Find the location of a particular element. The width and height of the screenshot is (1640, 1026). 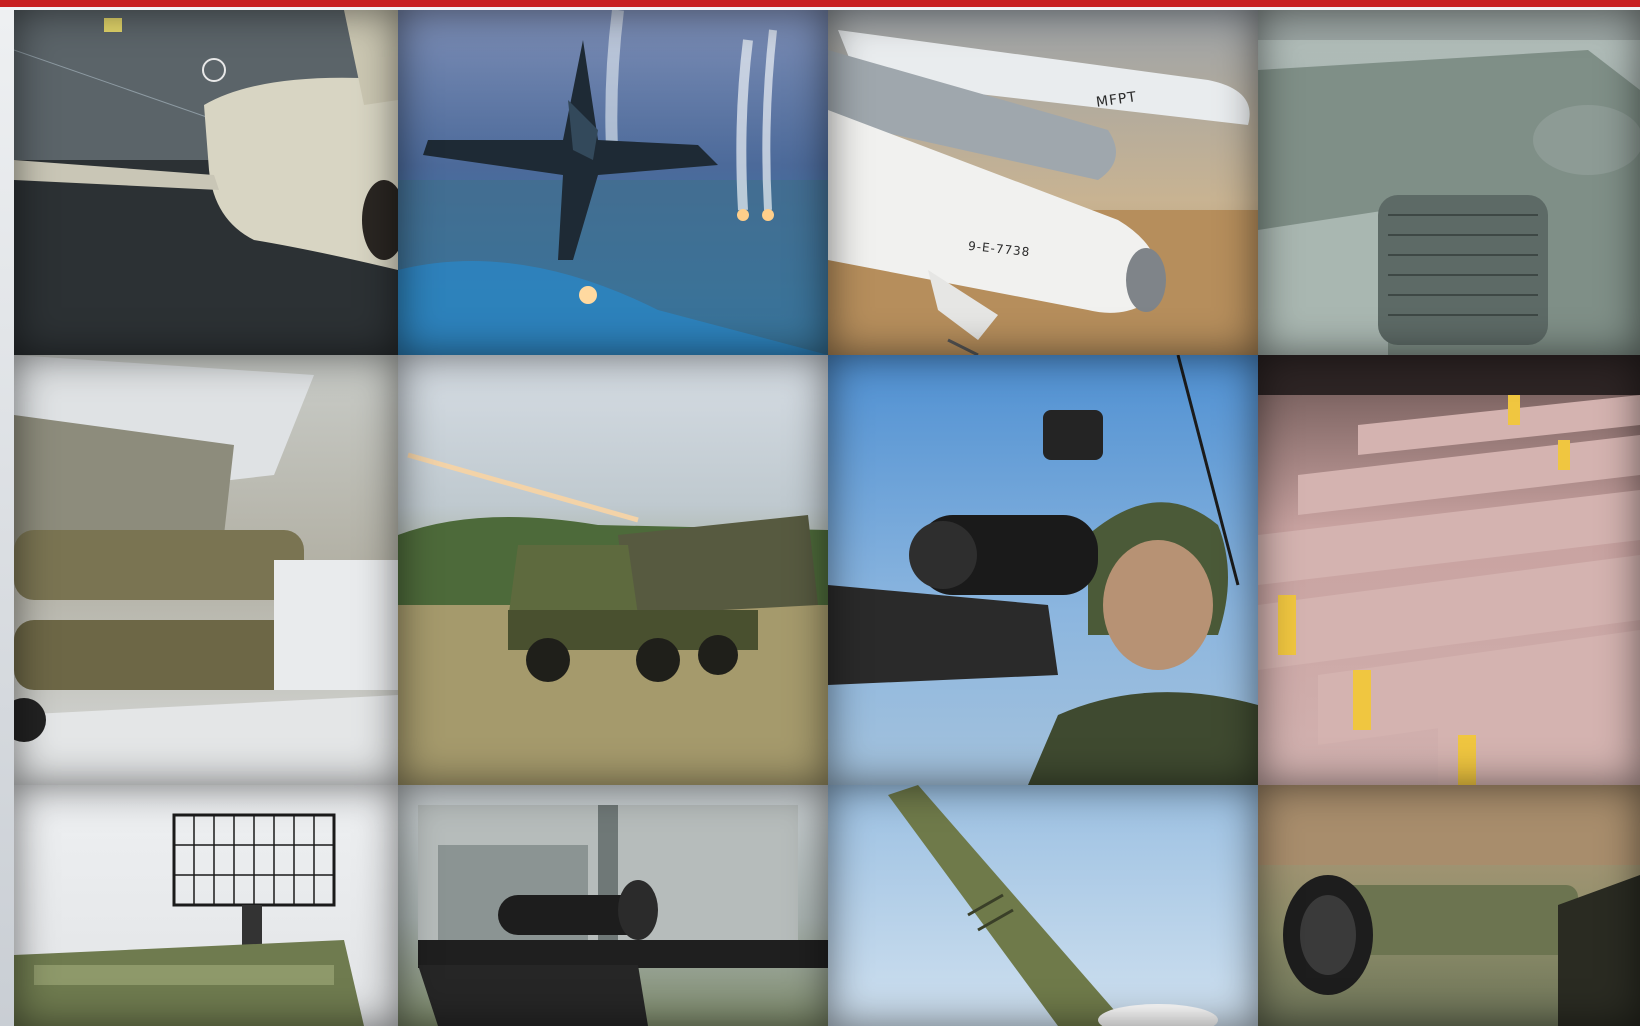

tile-cruise-missile is located at coordinates (206, 182).